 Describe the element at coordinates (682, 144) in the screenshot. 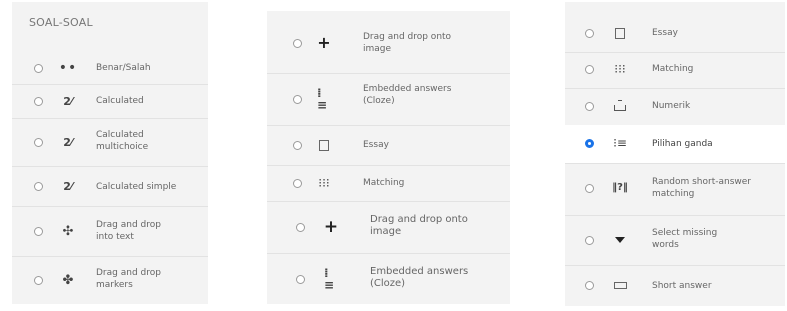

I see `question-type-label: Pilihan ganda` at that location.